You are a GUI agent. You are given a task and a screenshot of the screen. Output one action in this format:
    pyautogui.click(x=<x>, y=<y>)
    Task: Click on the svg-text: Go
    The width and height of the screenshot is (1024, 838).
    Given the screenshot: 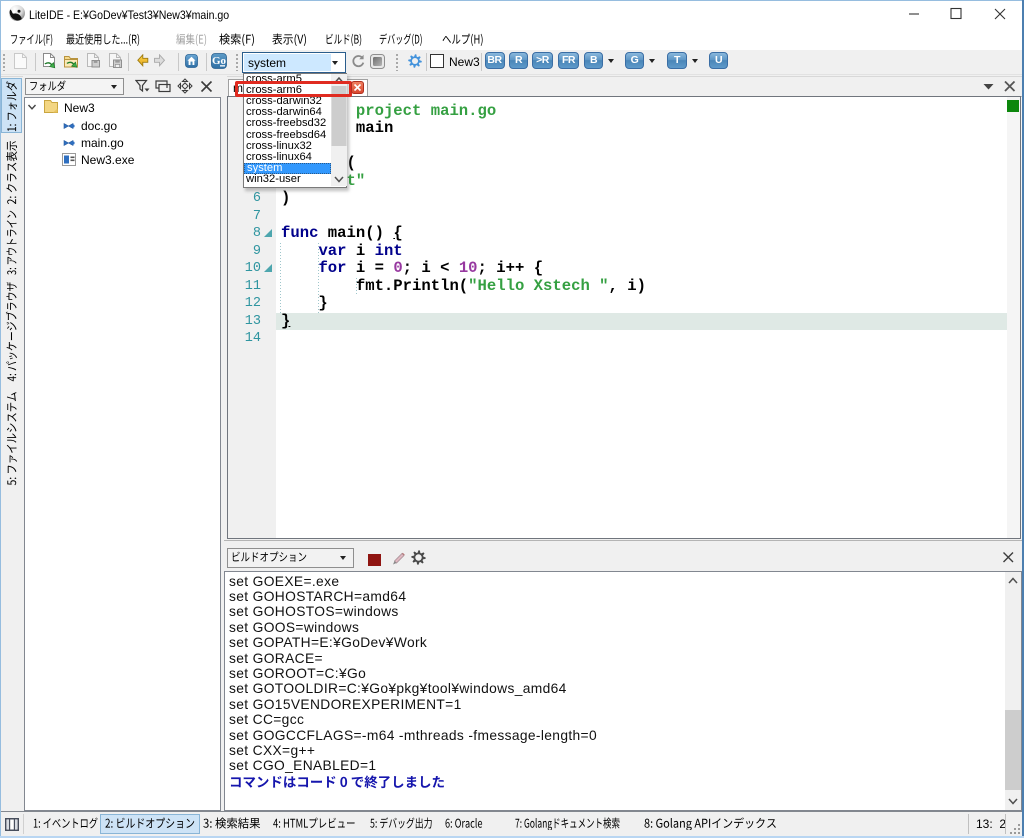 What is the action you would take?
    pyautogui.click(x=219, y=61)
    